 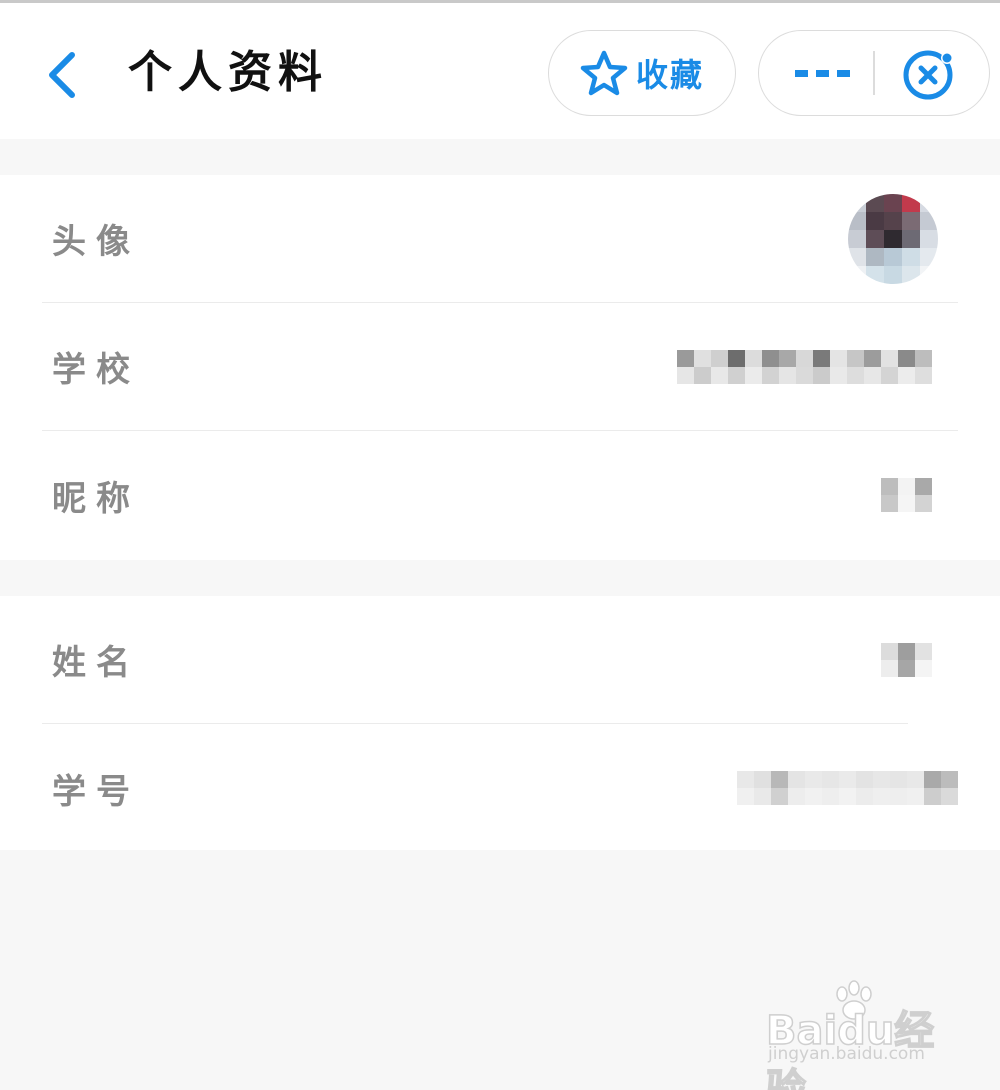 What do you see at coordinates (893, 238) in the screenshot?
I see `avatar` at bounding box center [893, 238].